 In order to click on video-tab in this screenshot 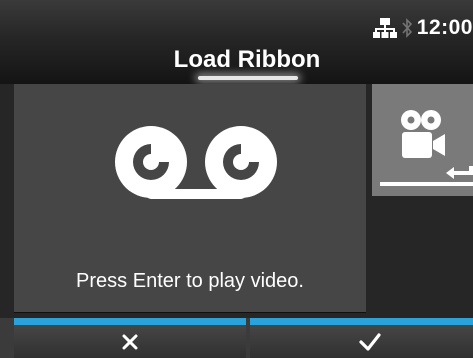, I will do `click(422, 140)`.